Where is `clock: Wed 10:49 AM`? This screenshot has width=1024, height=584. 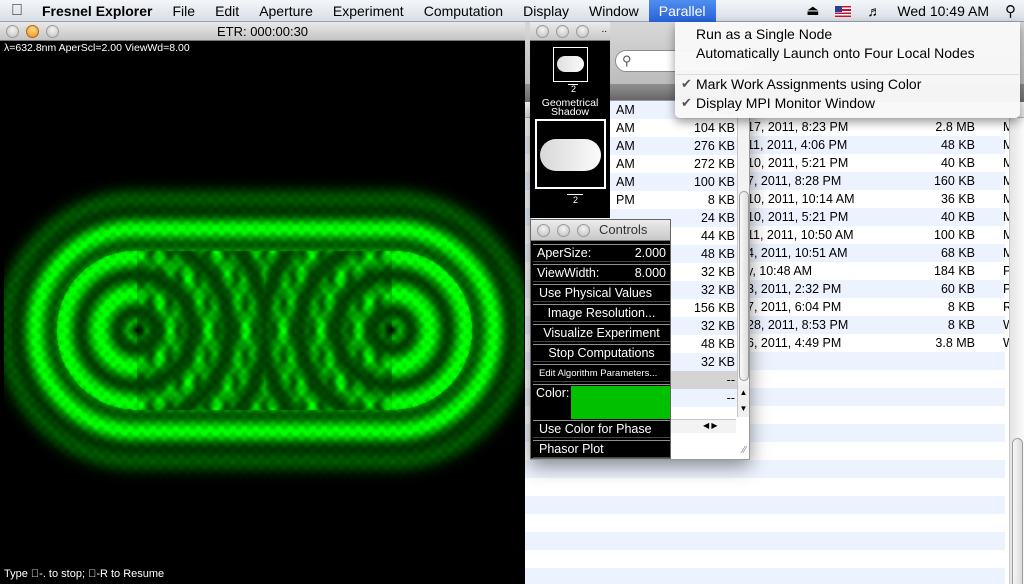
clock: Wed 10:49 AM is located at coordinates (943, 11).